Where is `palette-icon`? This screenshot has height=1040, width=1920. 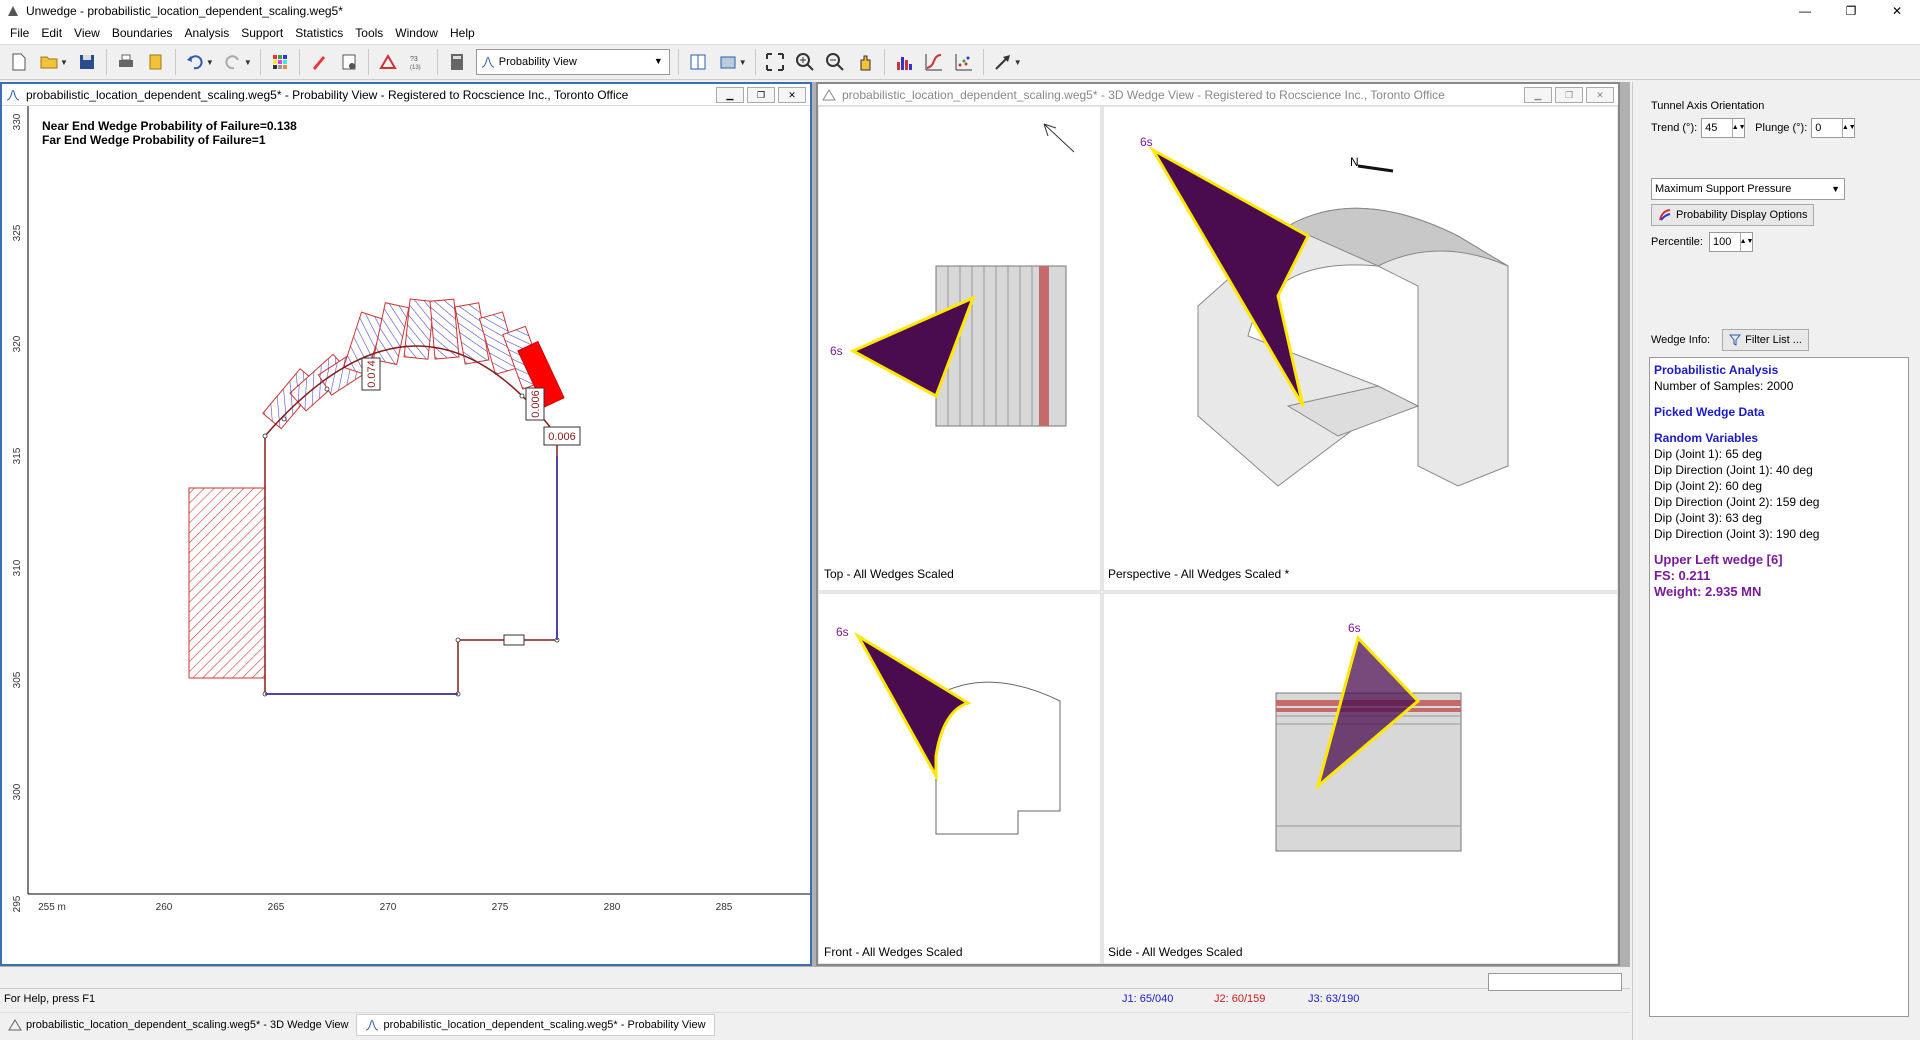 palette-icon is located at coordinates (1665, 215).